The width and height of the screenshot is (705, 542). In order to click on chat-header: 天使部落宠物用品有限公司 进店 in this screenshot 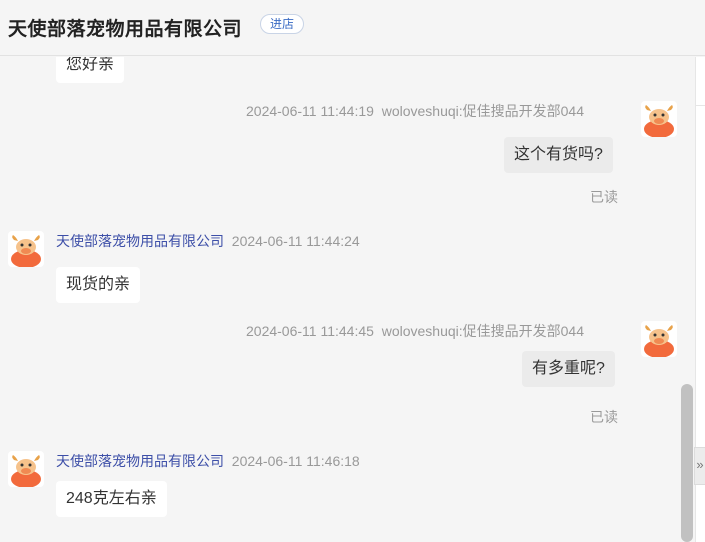, I will do `click(352, 28)`.